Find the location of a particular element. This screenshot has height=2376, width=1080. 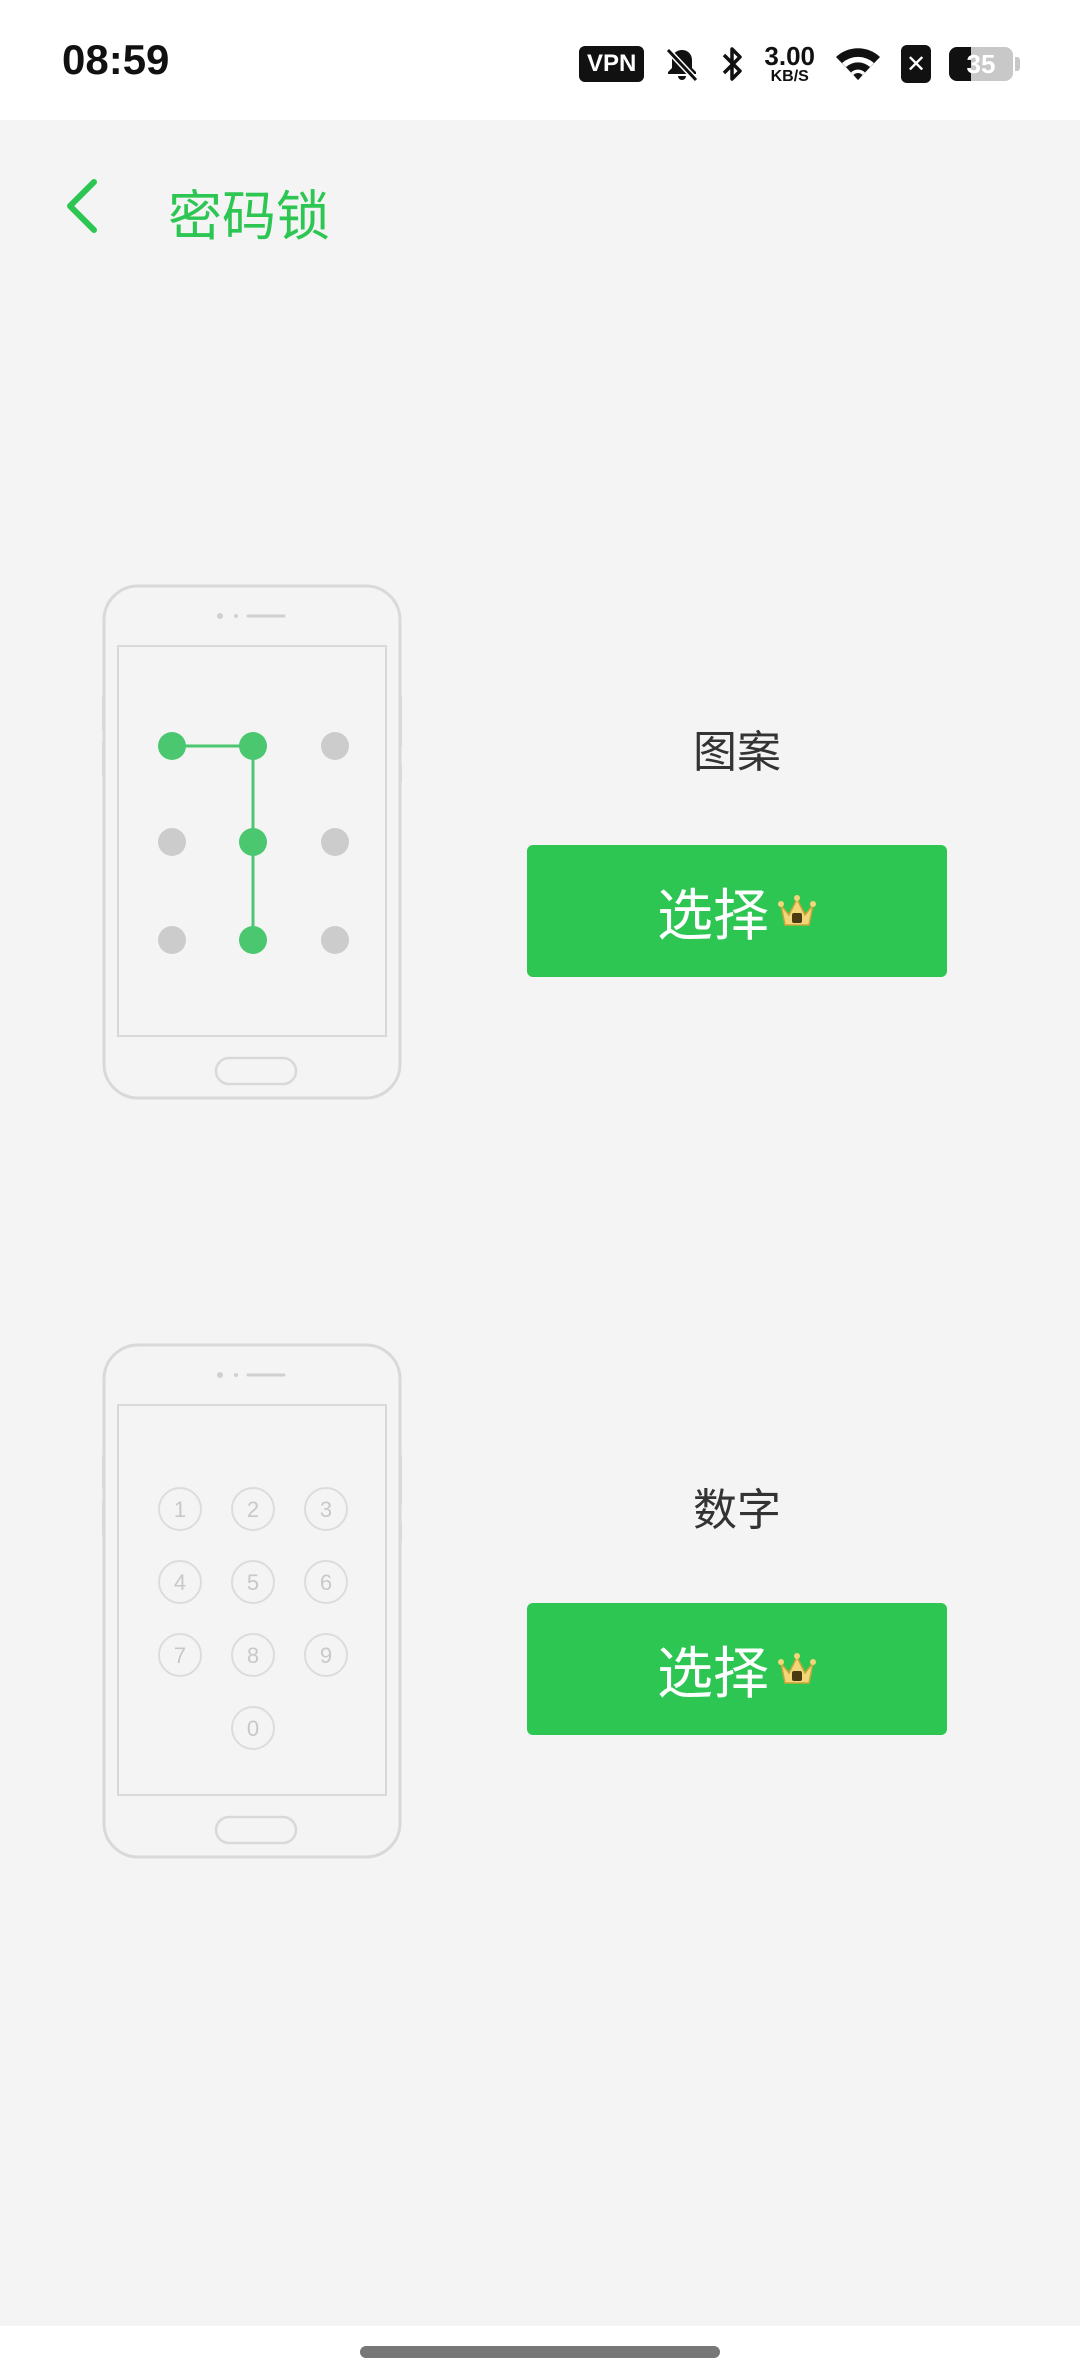

home-gesture-handle is located at coordinates (540, 2352).